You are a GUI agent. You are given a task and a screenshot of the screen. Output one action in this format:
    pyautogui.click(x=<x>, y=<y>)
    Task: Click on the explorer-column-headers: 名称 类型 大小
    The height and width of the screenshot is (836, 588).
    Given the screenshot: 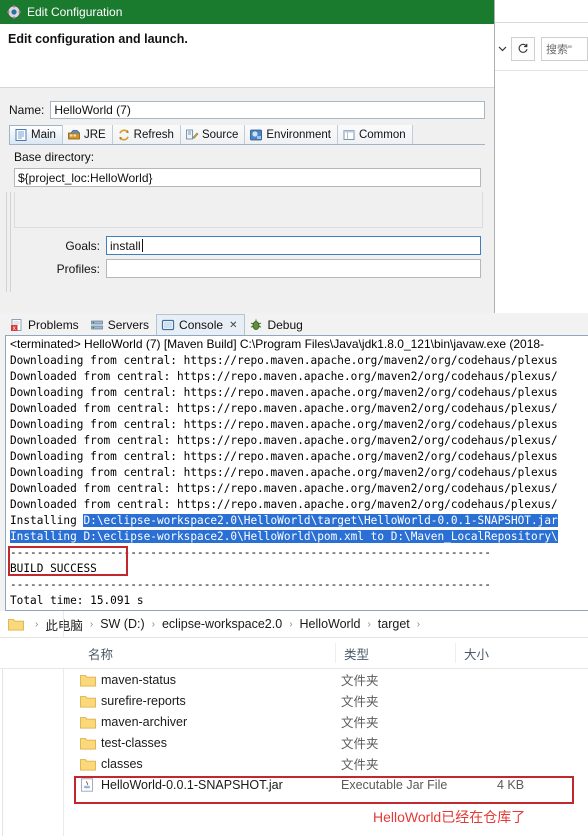 What is the action you would take?
    pyautogui.click(x=294, y=653)
    